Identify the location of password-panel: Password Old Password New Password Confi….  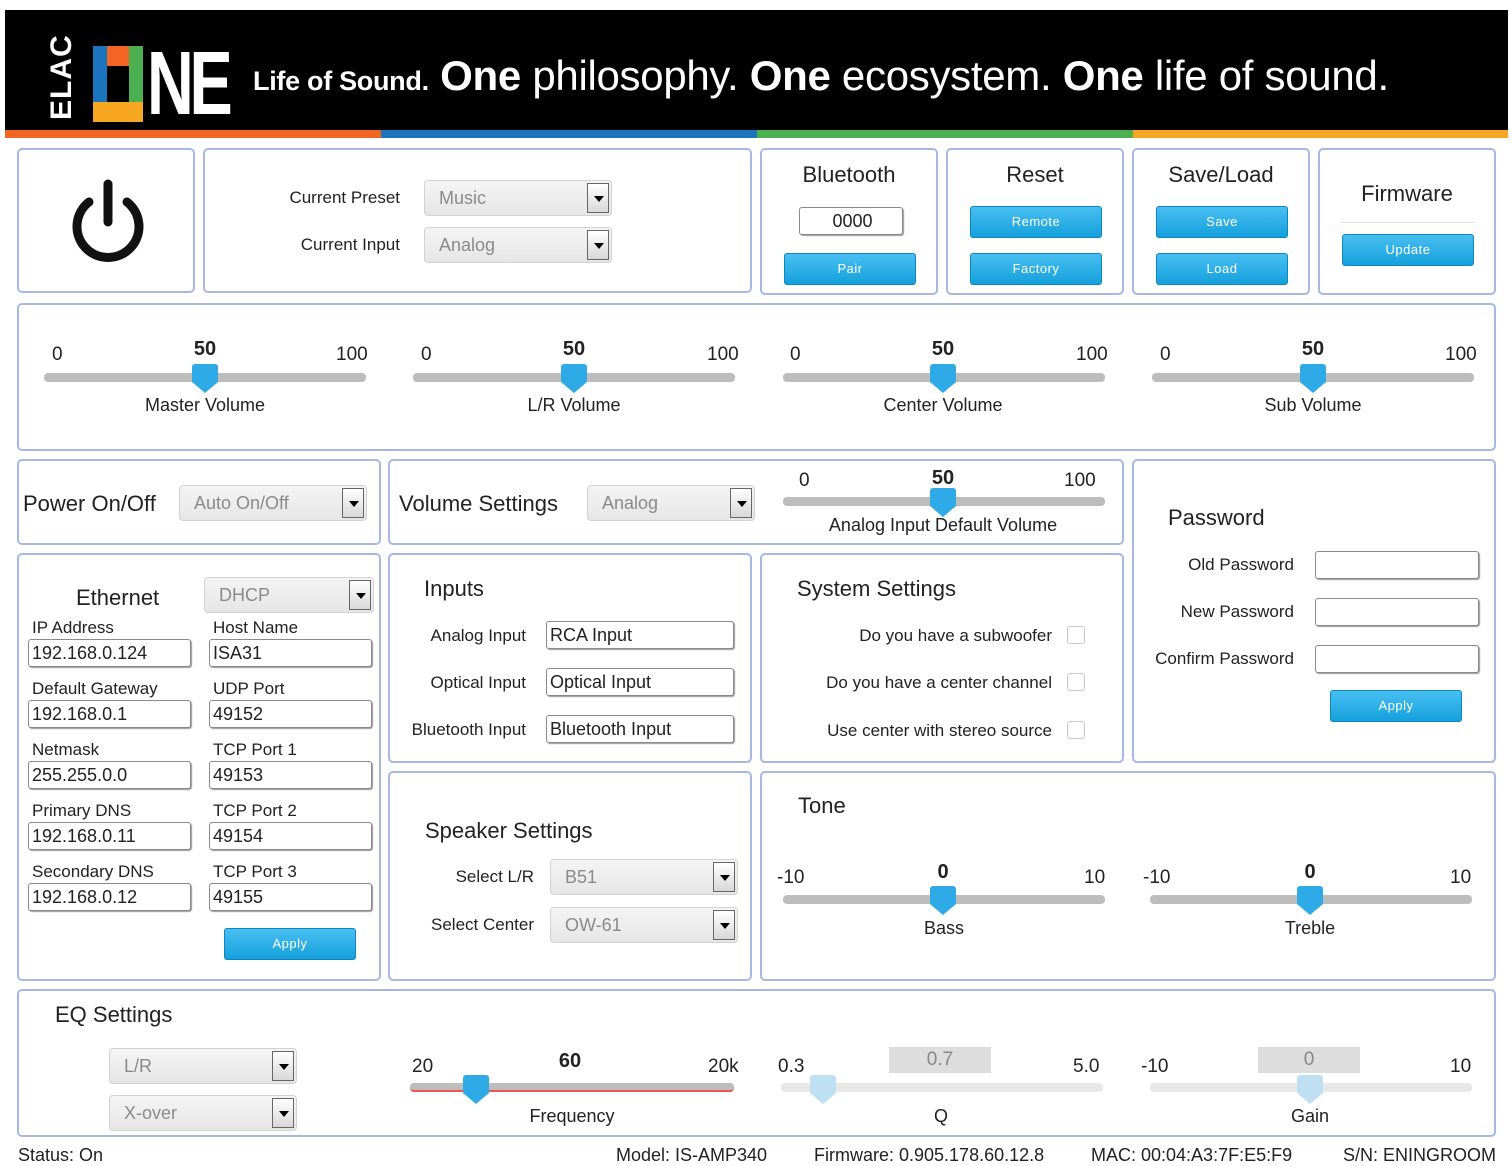
(1314, 611).